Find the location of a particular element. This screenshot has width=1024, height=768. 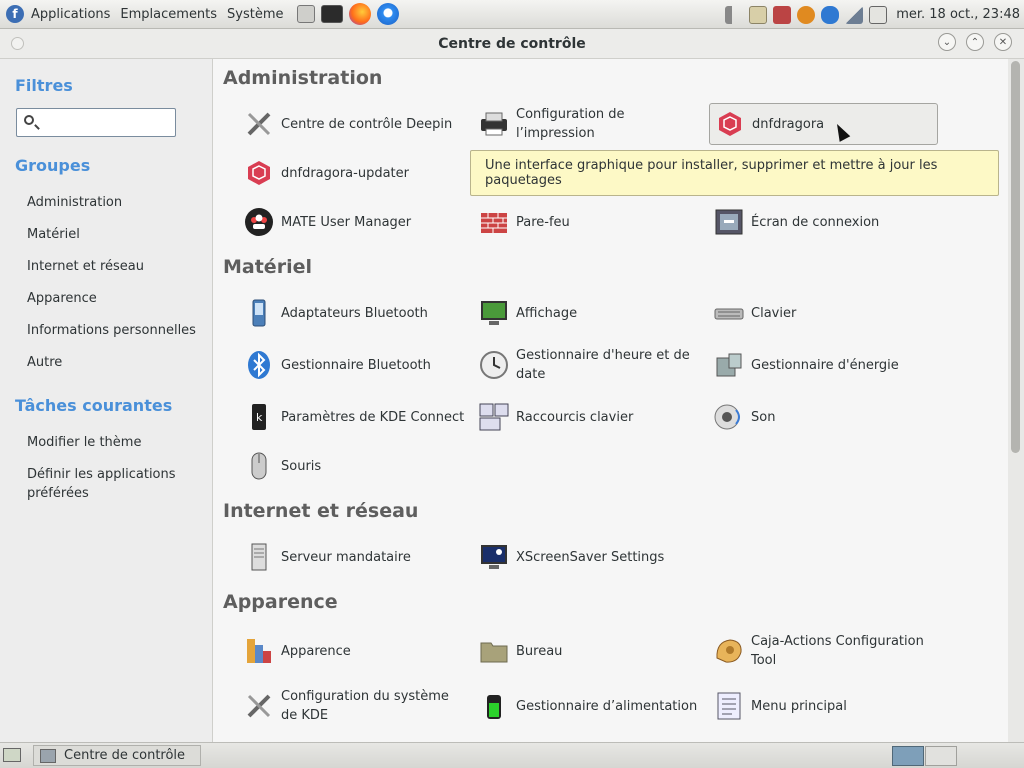

item-dnfdragora-updater: dnfdragora-updater is located at coordinates (357, 173).